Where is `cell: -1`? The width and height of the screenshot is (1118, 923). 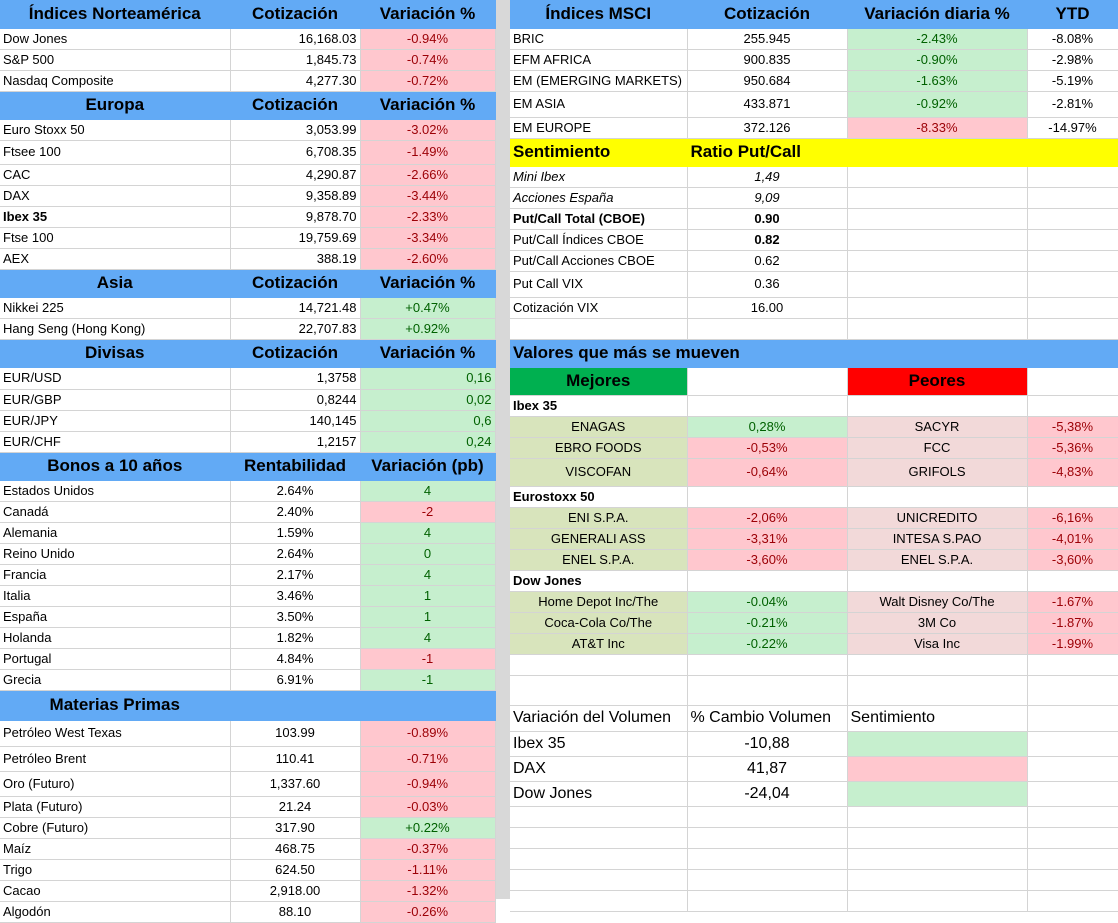
cell: -1 is located at coordinates (428, 680).